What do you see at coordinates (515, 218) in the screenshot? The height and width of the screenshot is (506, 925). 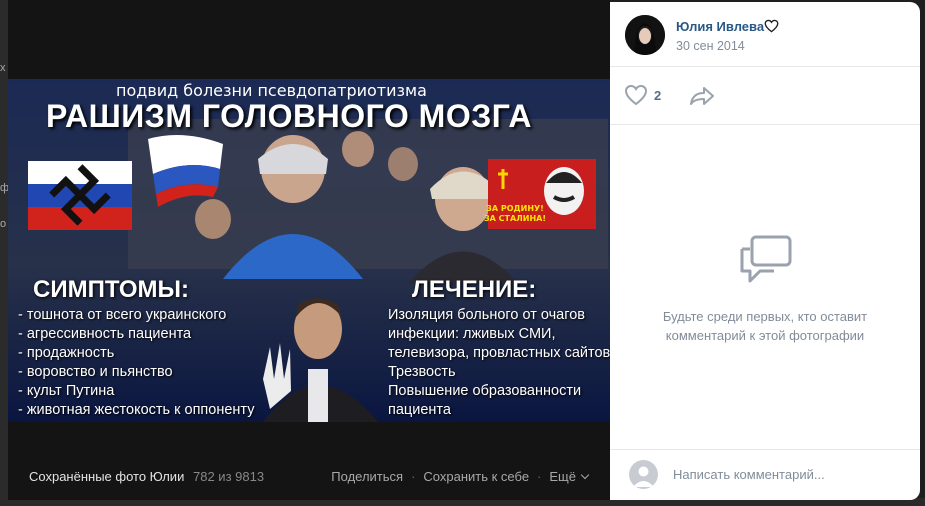 I see `poster-slogan-line: ЗА СТАЛИНА!` at bounding box center [515, 218].